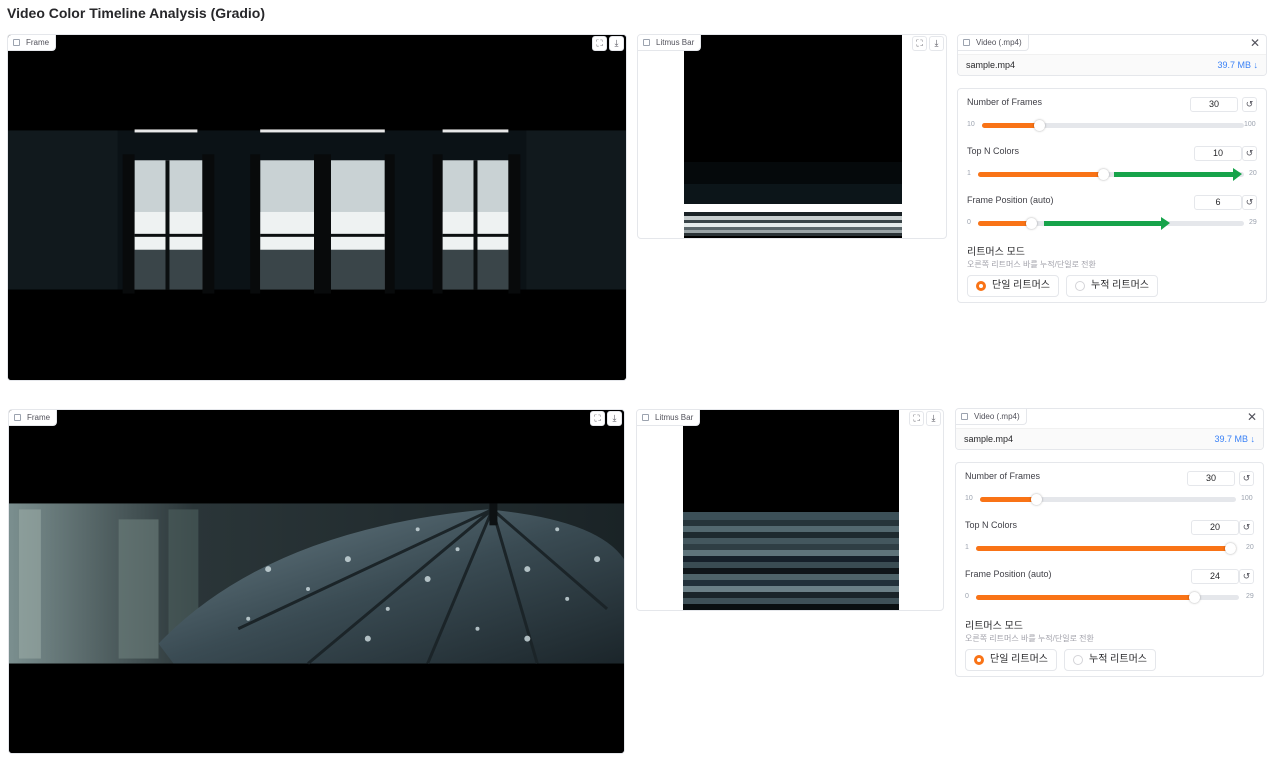 Image resolution: width=1274 pixels, height=762 pixels. Describe the element at coordinates (136, 13) in the screenshot. I see `page-title: Video Color Timeline Analysis (Gradio)` at that location.